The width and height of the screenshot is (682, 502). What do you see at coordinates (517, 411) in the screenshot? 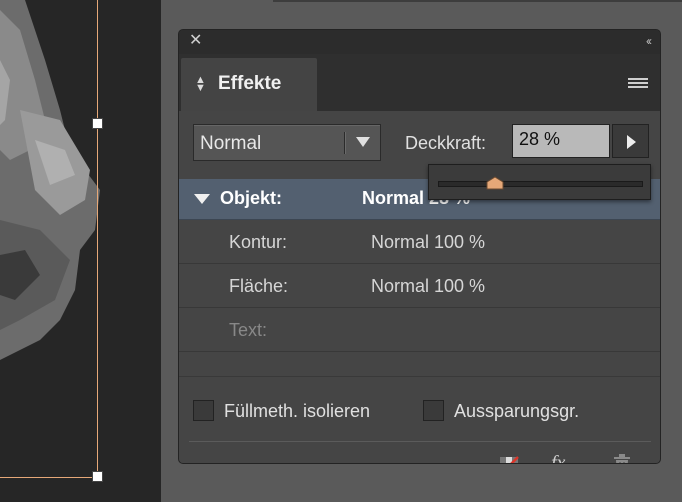
I see `knockout-group-label: Aussparungsgr.` at bounding box center [517, 411].